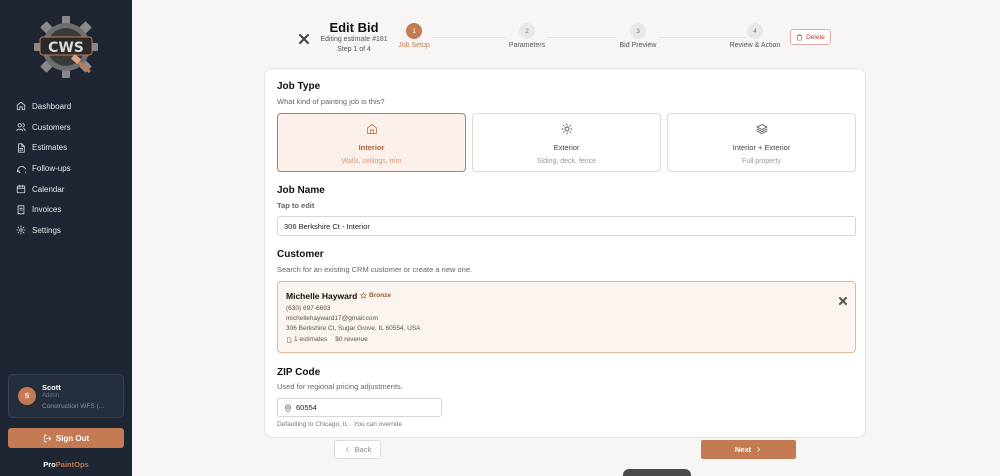  I want to click on customer-revenue: $0 revenue, so click(351, 339).